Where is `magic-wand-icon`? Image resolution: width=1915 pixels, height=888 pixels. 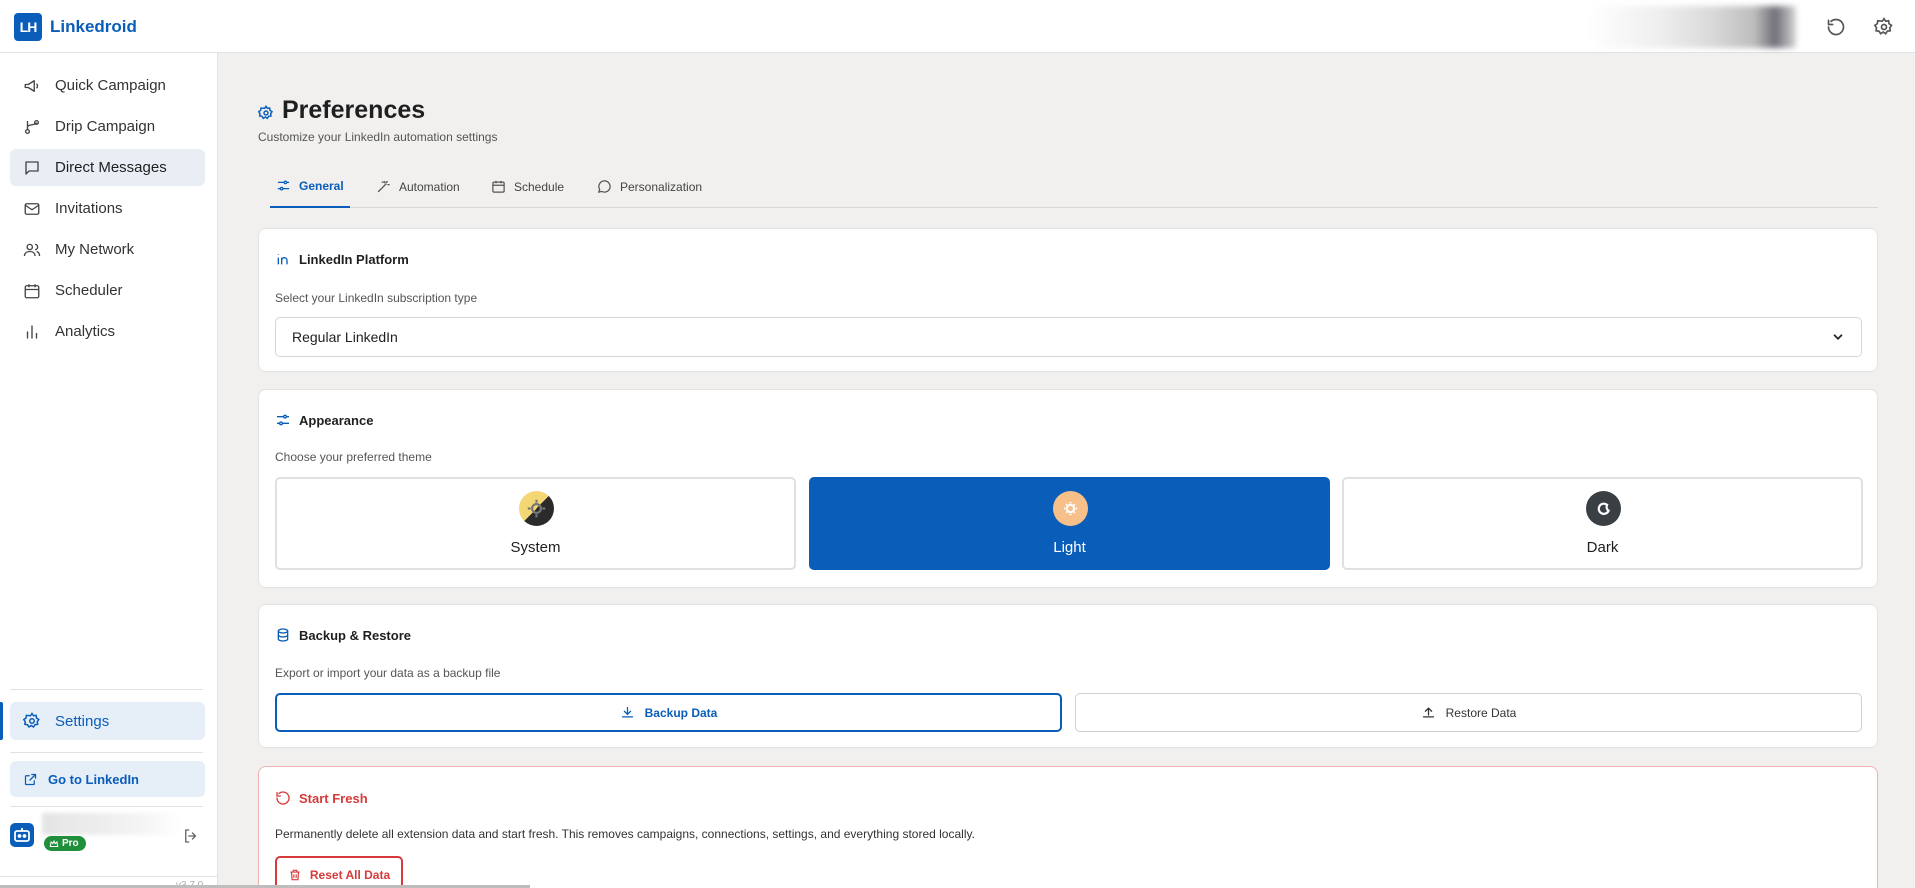 magic-wand-icon is located at coordinates (383, 186).